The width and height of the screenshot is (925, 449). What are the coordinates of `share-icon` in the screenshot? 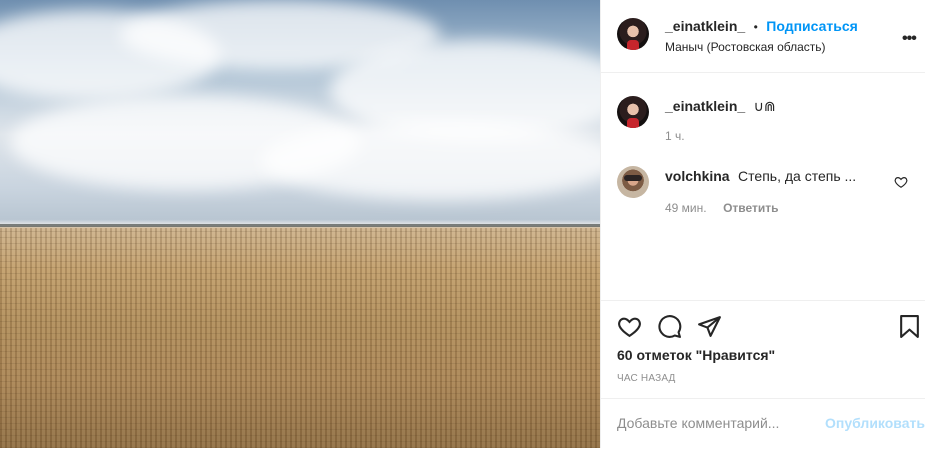 It's located at (709, 326).